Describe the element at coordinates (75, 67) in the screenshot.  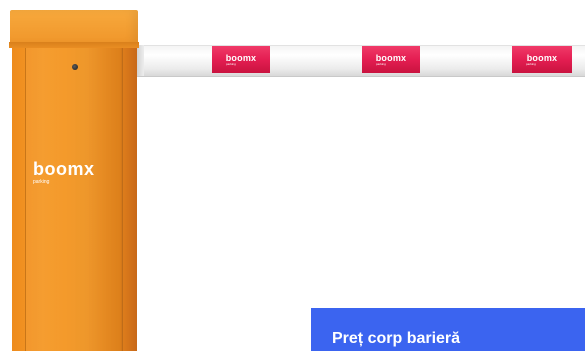
I see `keyhole-icon` at that location.